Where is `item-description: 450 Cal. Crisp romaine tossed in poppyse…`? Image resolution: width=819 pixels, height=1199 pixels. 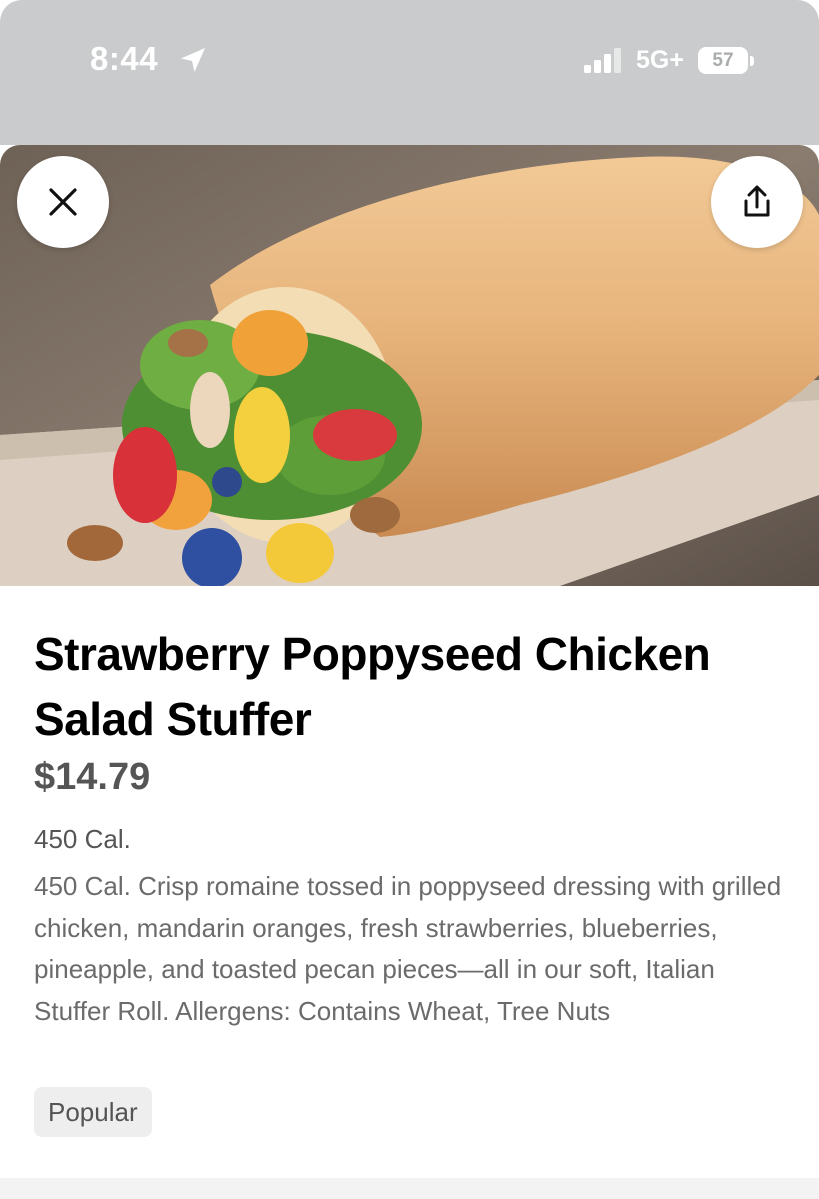
item-description: 450 Cal. Crisp romaine tossed in poppyse… is located at coordinates (408, 948).